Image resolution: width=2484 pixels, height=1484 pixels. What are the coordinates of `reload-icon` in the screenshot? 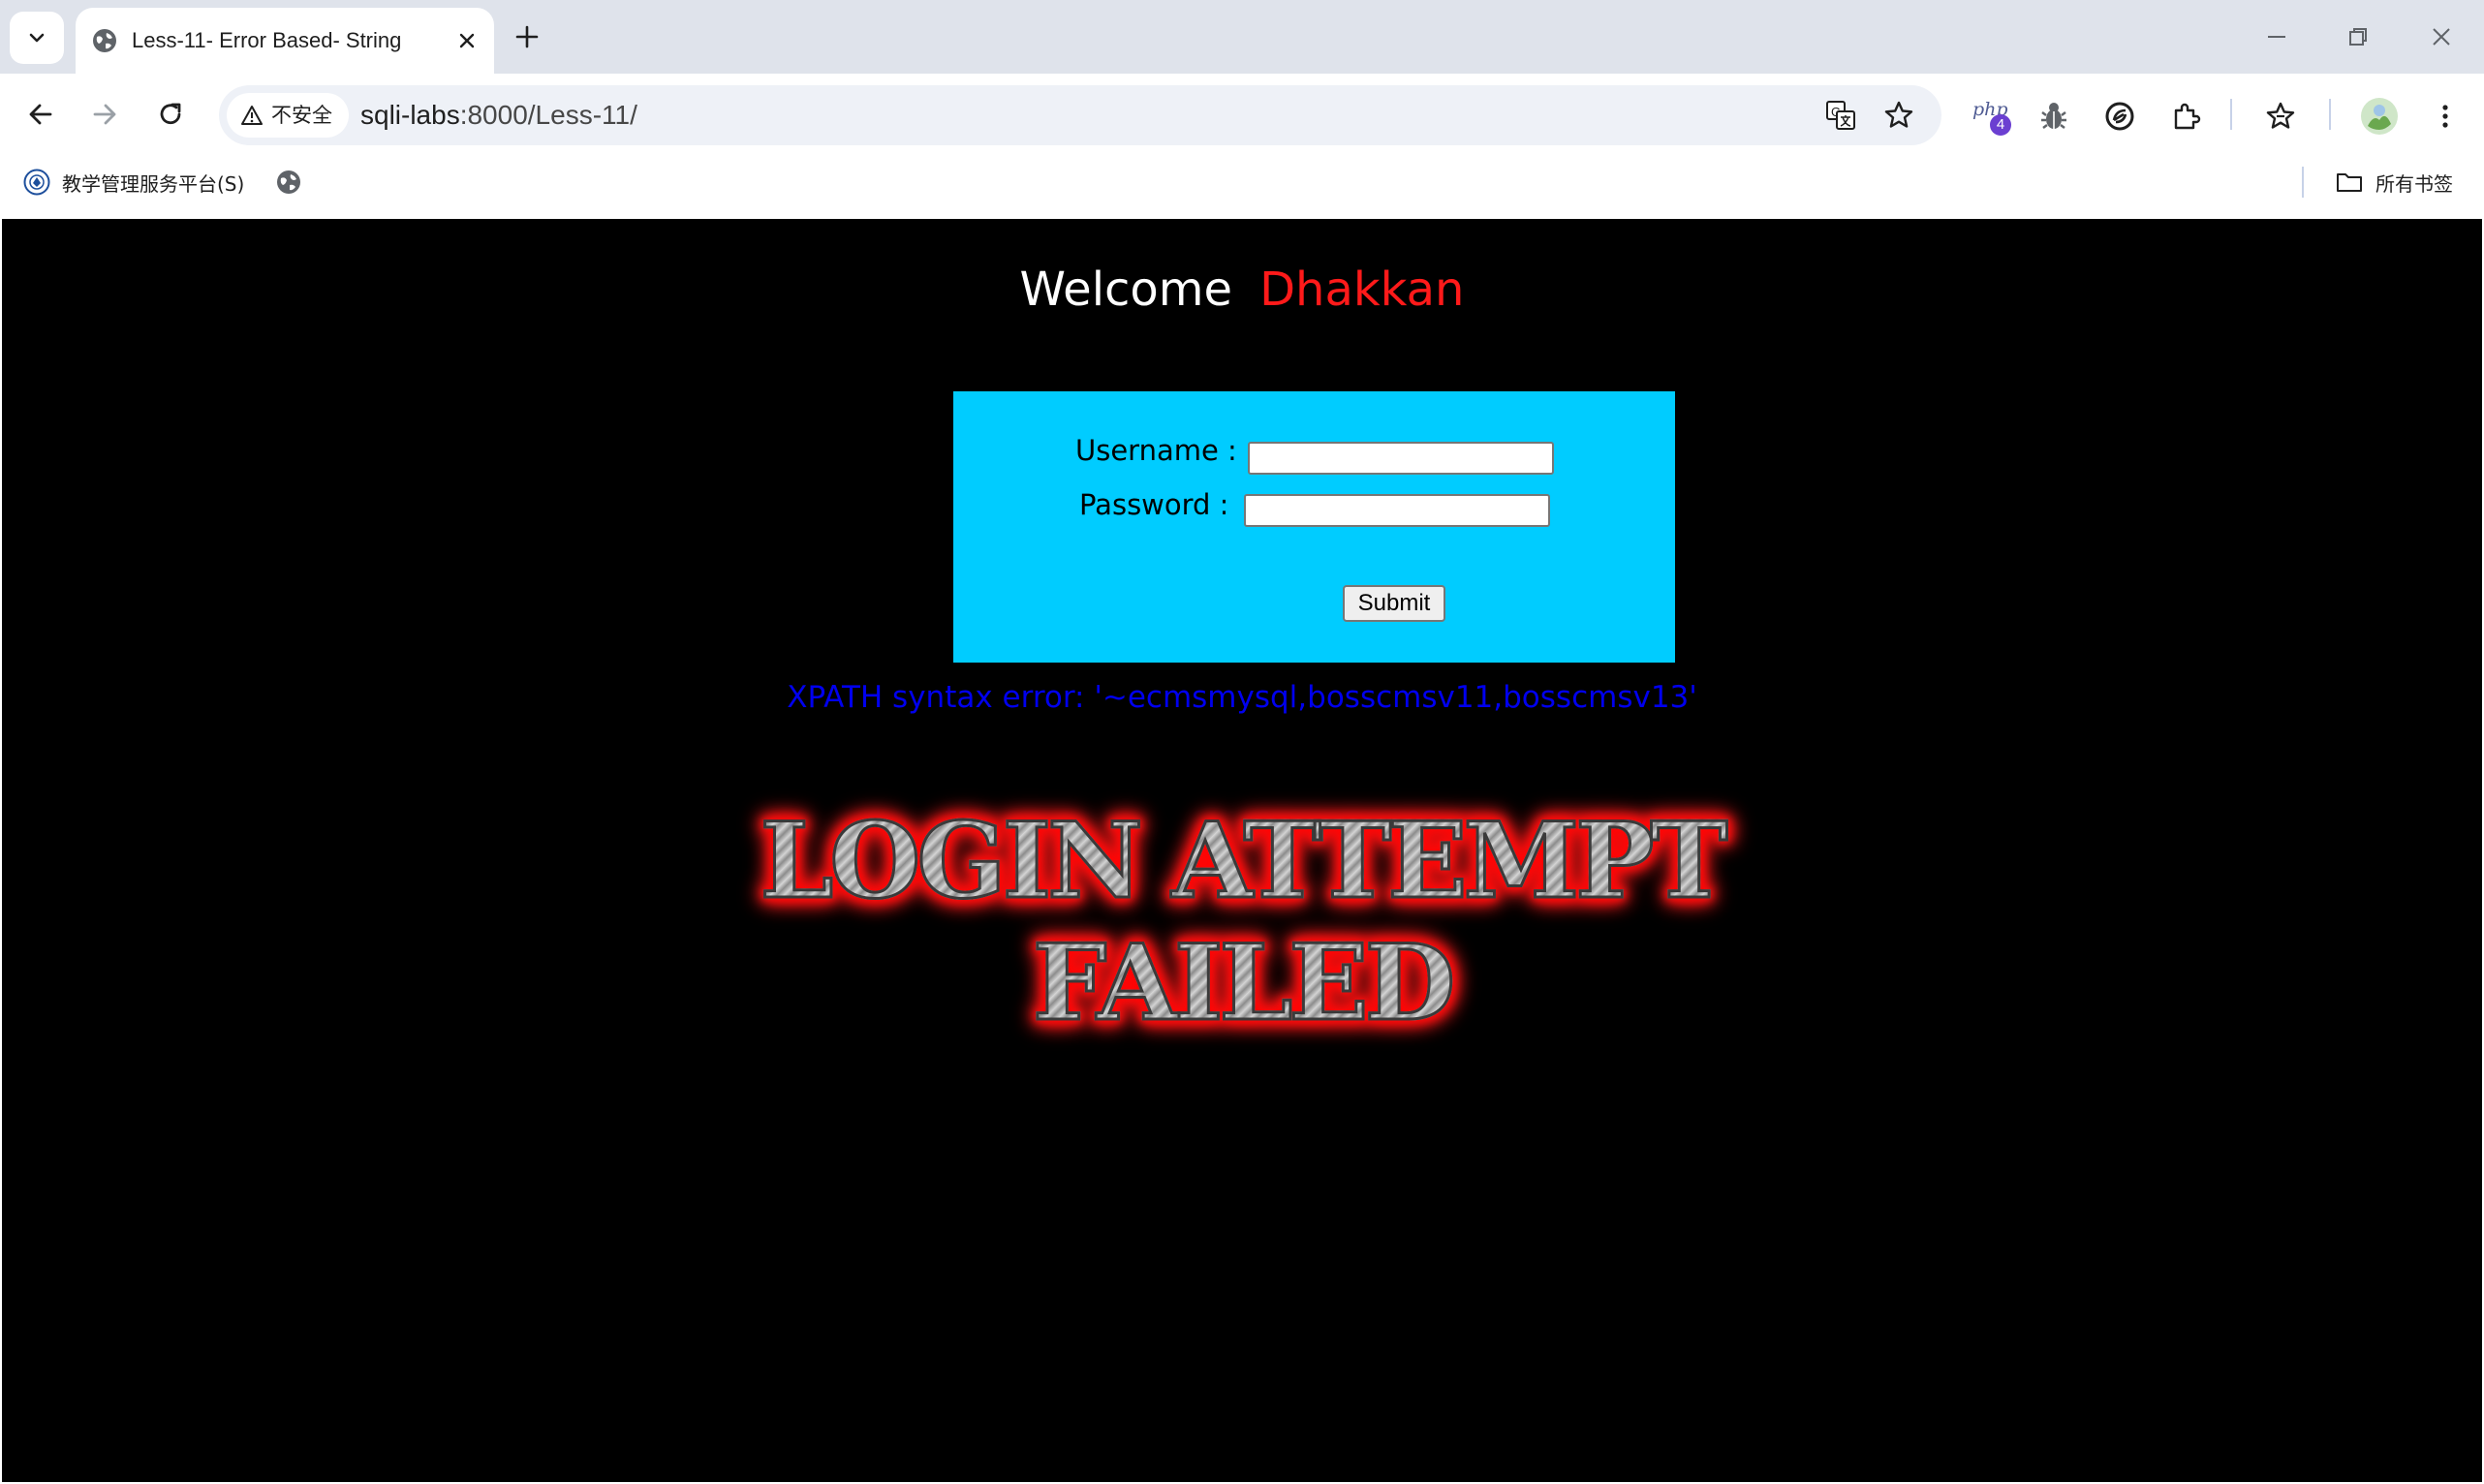 It's located at (170, 114).